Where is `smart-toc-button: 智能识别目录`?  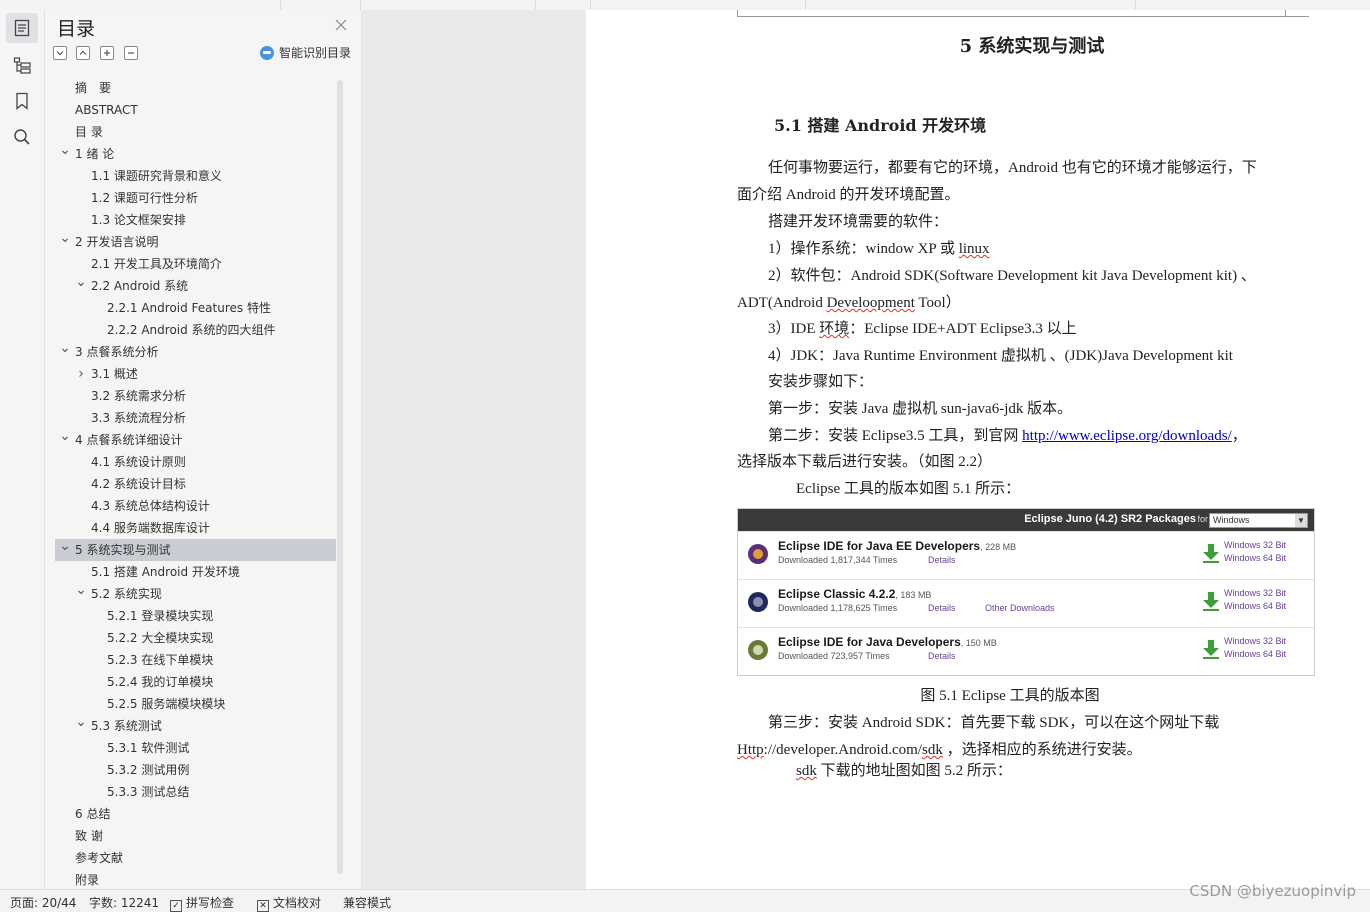 smart-toc-button: 智能识别目录 is located at coordinates (305, 52).